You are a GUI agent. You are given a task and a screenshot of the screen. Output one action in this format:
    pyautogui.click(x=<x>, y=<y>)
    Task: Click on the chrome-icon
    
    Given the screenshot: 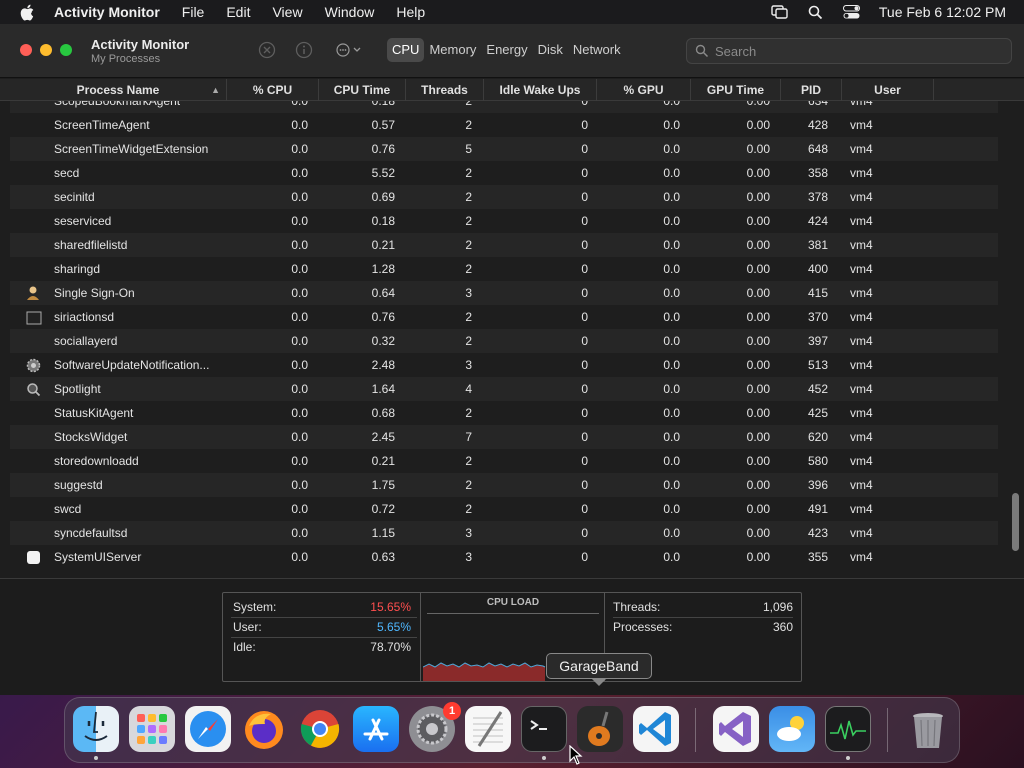 What is the action you would take?
    pyautogui.click(x=320, y=729)
    